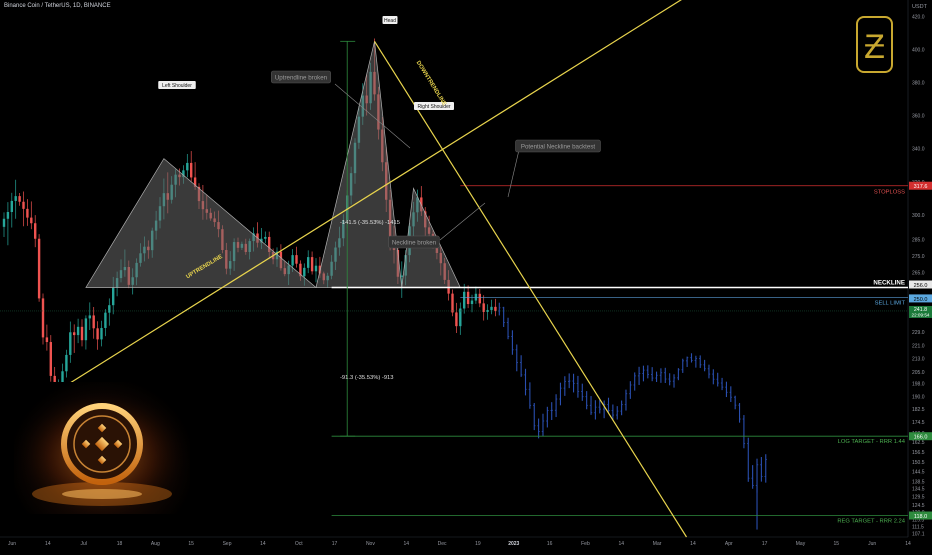 This screenshot has width=932, height=555. I want to click on time-tick-label: Dec, so click(442, 544).